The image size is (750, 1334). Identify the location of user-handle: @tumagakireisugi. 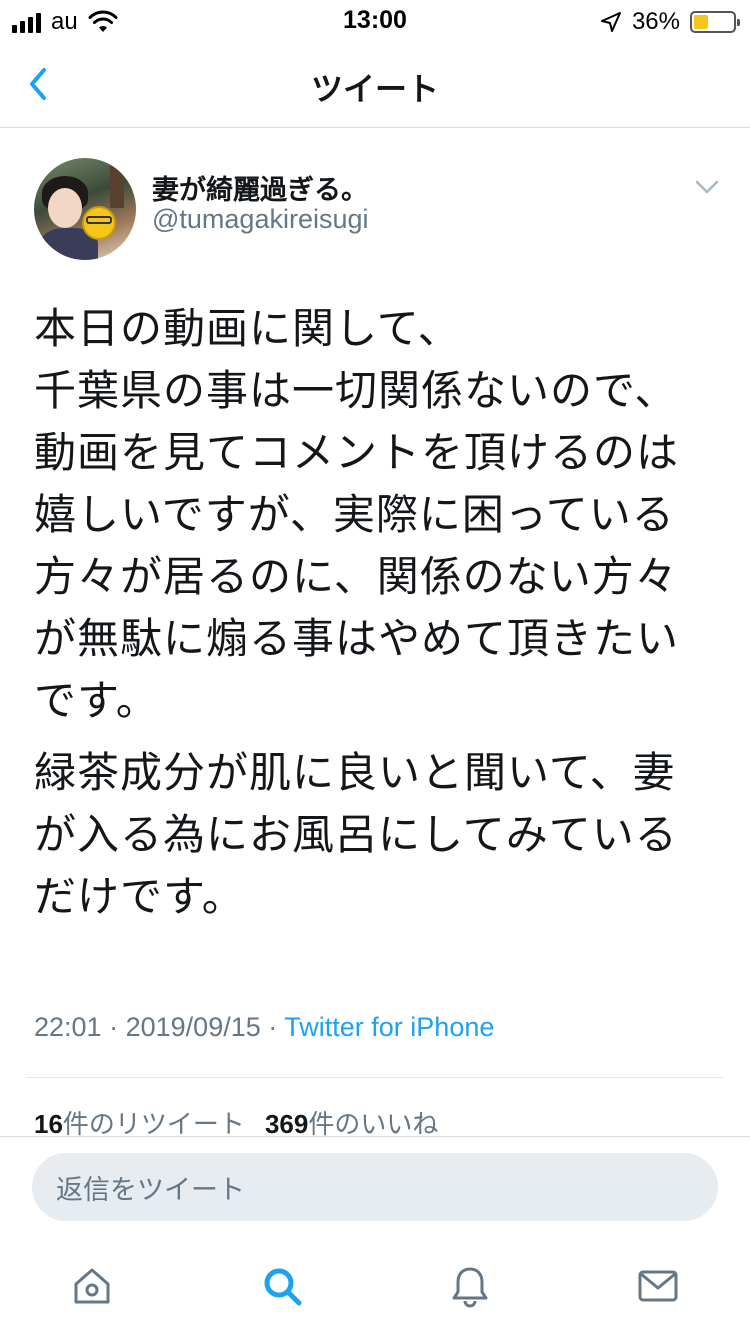
(260, 219).